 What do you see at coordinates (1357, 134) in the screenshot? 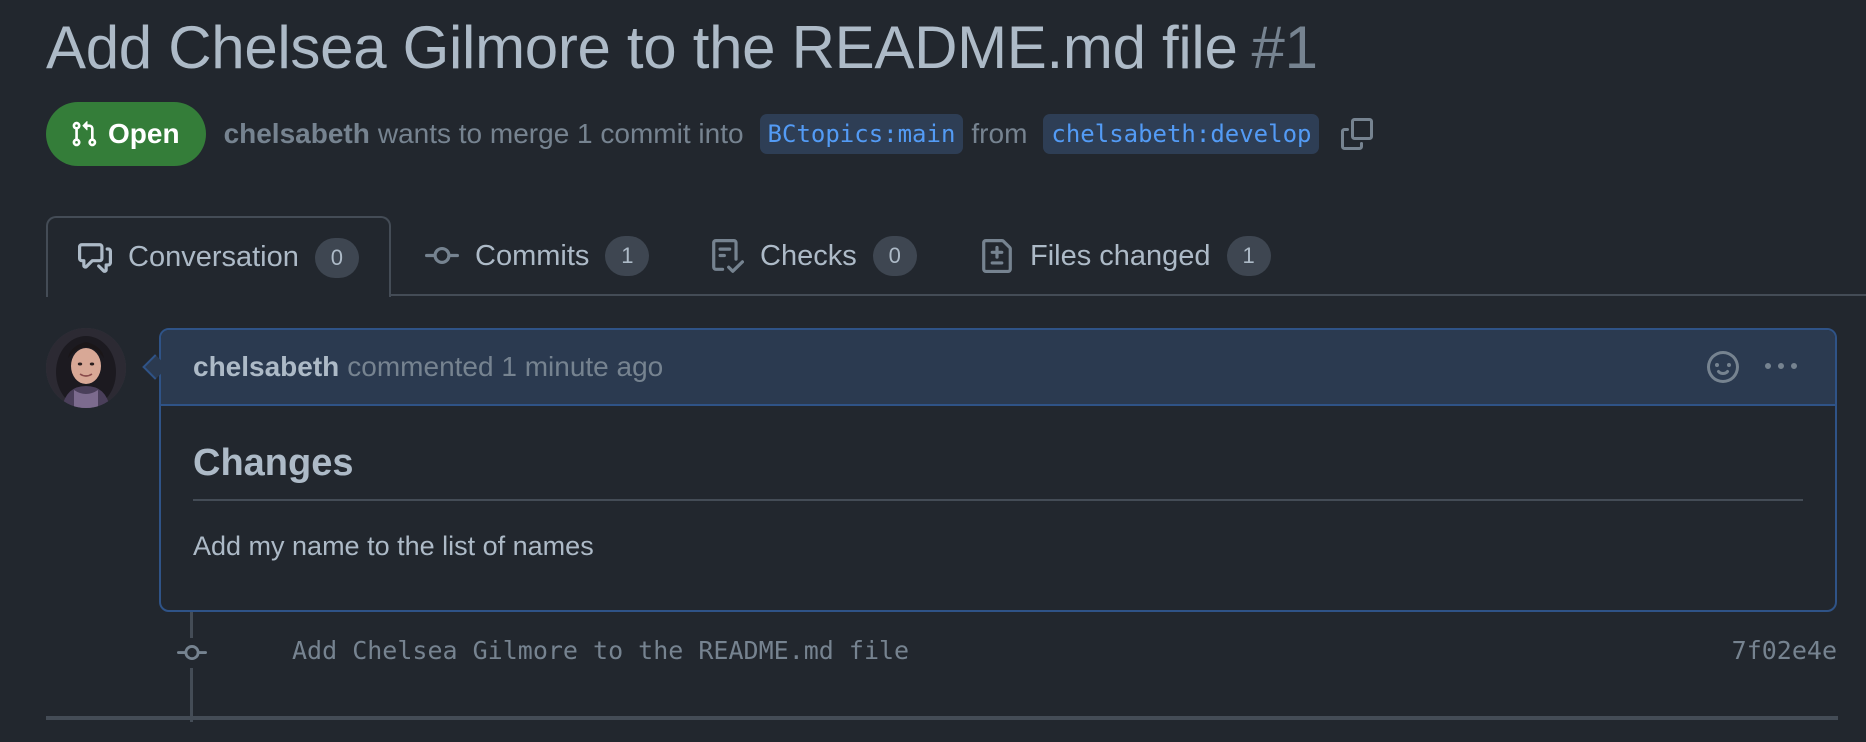
I see `copy-icon` at bounding box center [1357, 134].